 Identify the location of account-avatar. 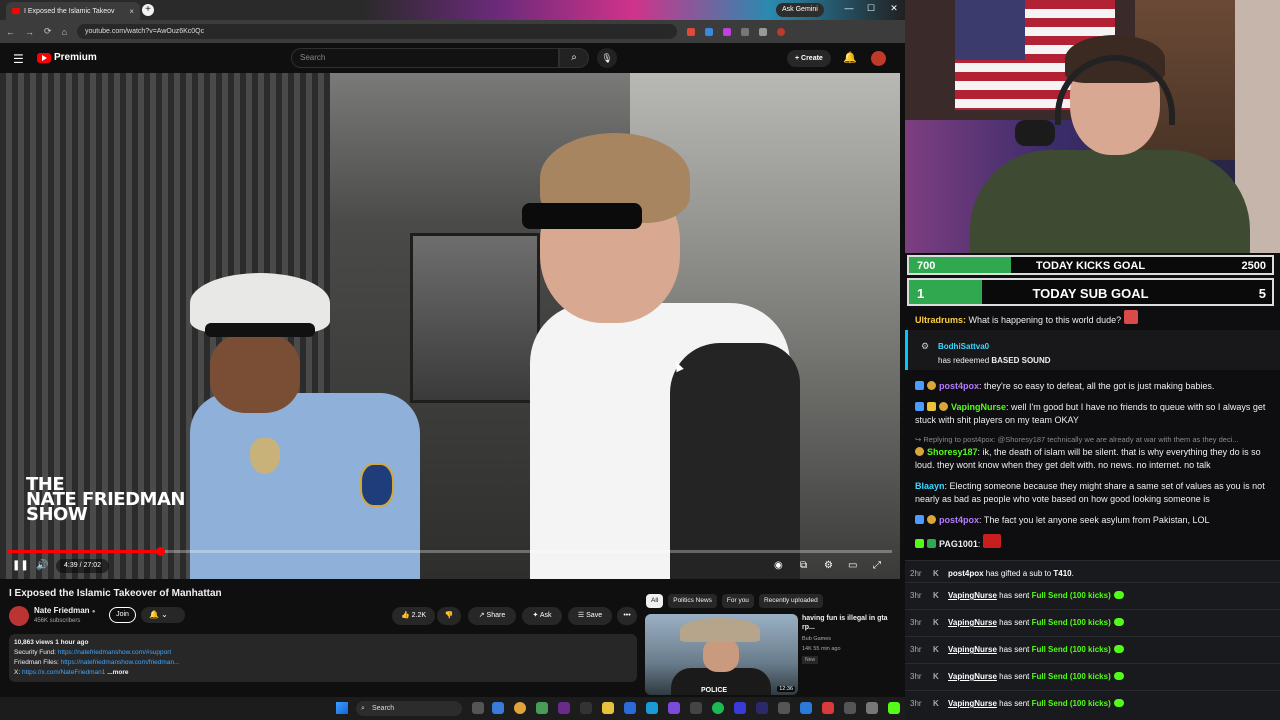
(878, 58).